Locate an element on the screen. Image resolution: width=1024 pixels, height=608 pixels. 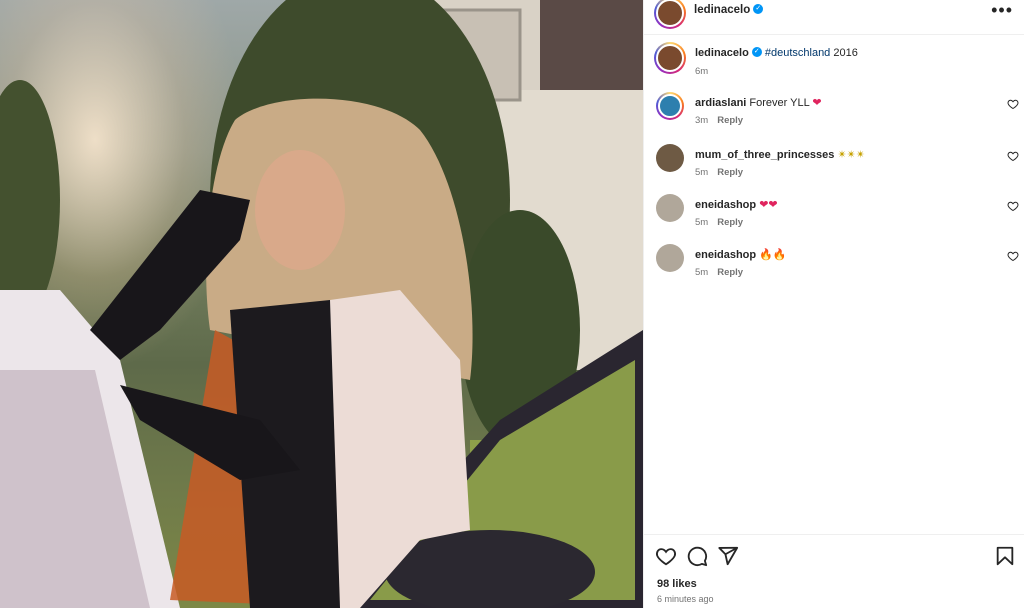
post-timestamp: 6 minutes ago is located at coordinates (685, 599).